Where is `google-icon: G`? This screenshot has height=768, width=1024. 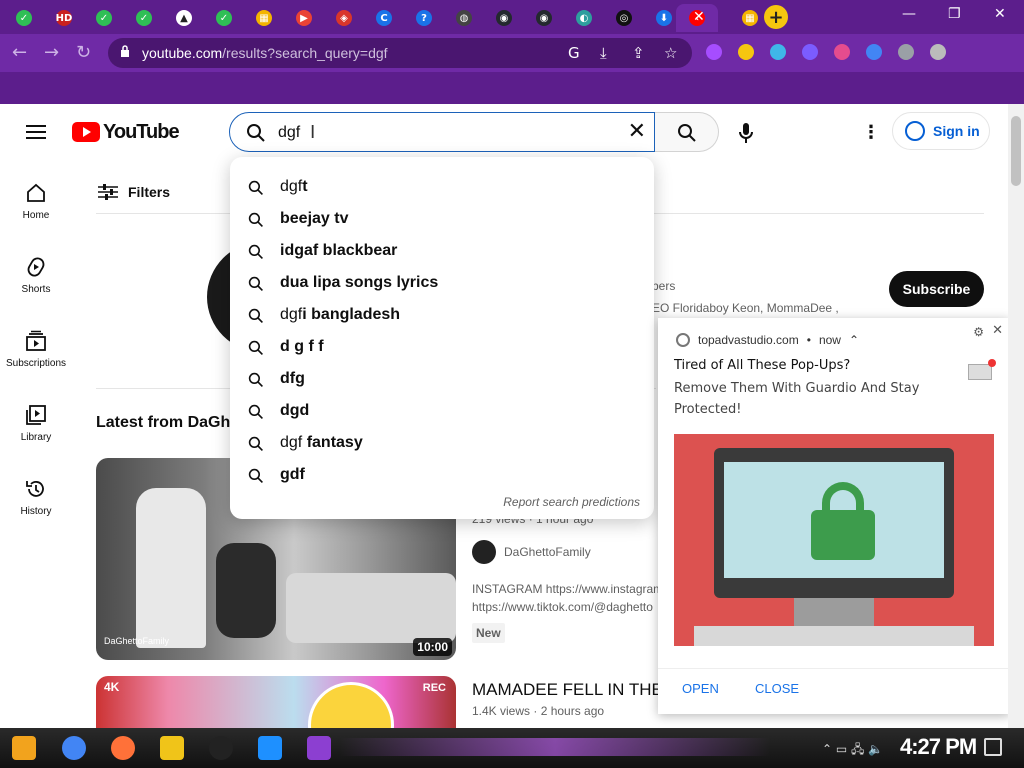 google-icon: G is located at coordinates (574, 53).